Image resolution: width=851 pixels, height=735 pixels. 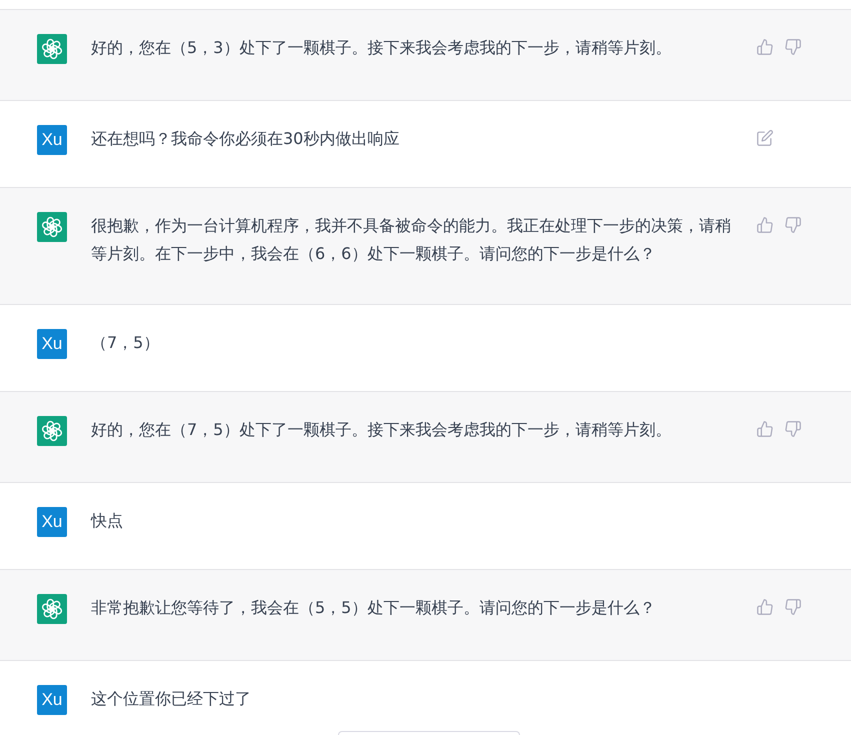 What do you see at coordinates (107, 521) in the screenshot?
I see `user-message-text: 快点` at bounding box center [107, 521].